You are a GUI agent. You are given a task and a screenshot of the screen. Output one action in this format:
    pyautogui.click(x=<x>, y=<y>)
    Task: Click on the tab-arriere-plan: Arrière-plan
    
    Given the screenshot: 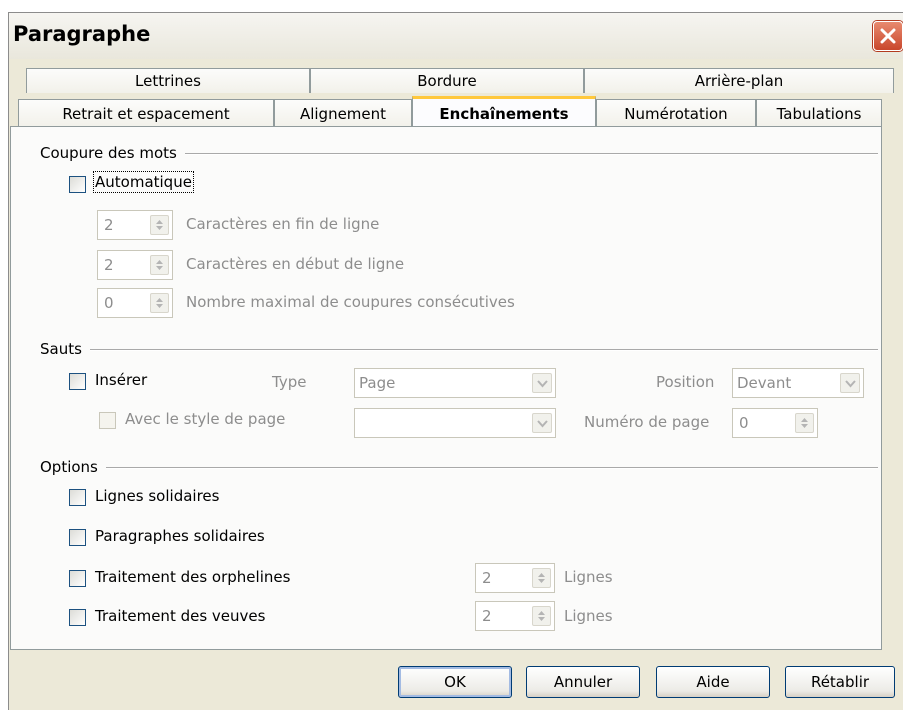 What is the action you would take?
    pyautogui.click(x=739, y=80)
    